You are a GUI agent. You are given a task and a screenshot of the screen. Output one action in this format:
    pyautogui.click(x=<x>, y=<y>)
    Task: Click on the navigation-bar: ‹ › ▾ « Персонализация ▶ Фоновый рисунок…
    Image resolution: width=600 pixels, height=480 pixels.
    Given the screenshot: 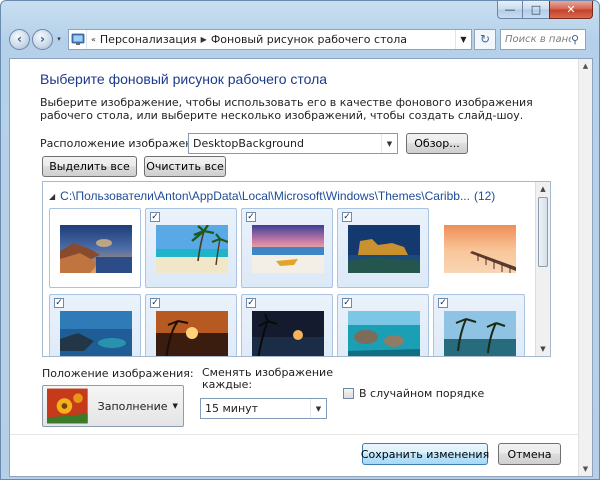 What is the action you would take?
    pyautogui.click(x=302, y=39)
    